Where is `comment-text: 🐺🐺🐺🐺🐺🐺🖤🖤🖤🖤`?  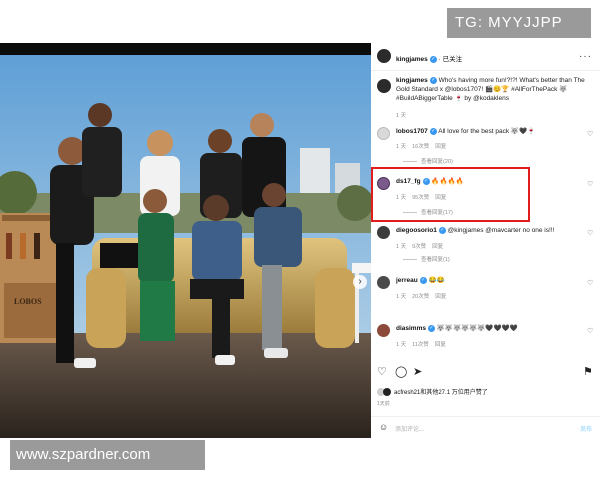
comment-text: 🐺🐺🐺🐺🐺🐺🖤🖤🖤🖤 is located at coordinates (477, 328).